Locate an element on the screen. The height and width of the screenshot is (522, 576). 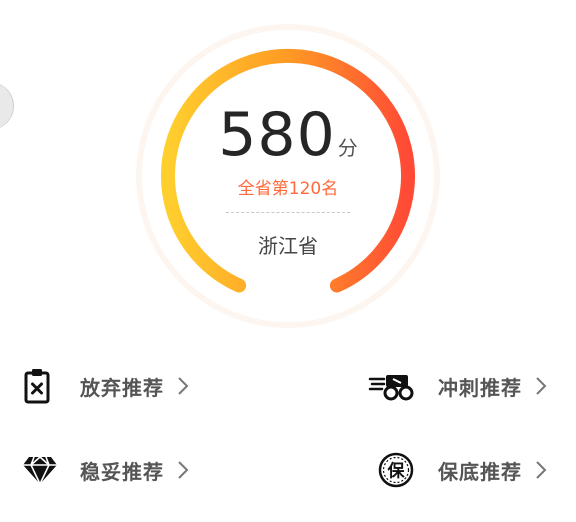
menu-label: 保底推荐 is located at coordinates (480, 471).